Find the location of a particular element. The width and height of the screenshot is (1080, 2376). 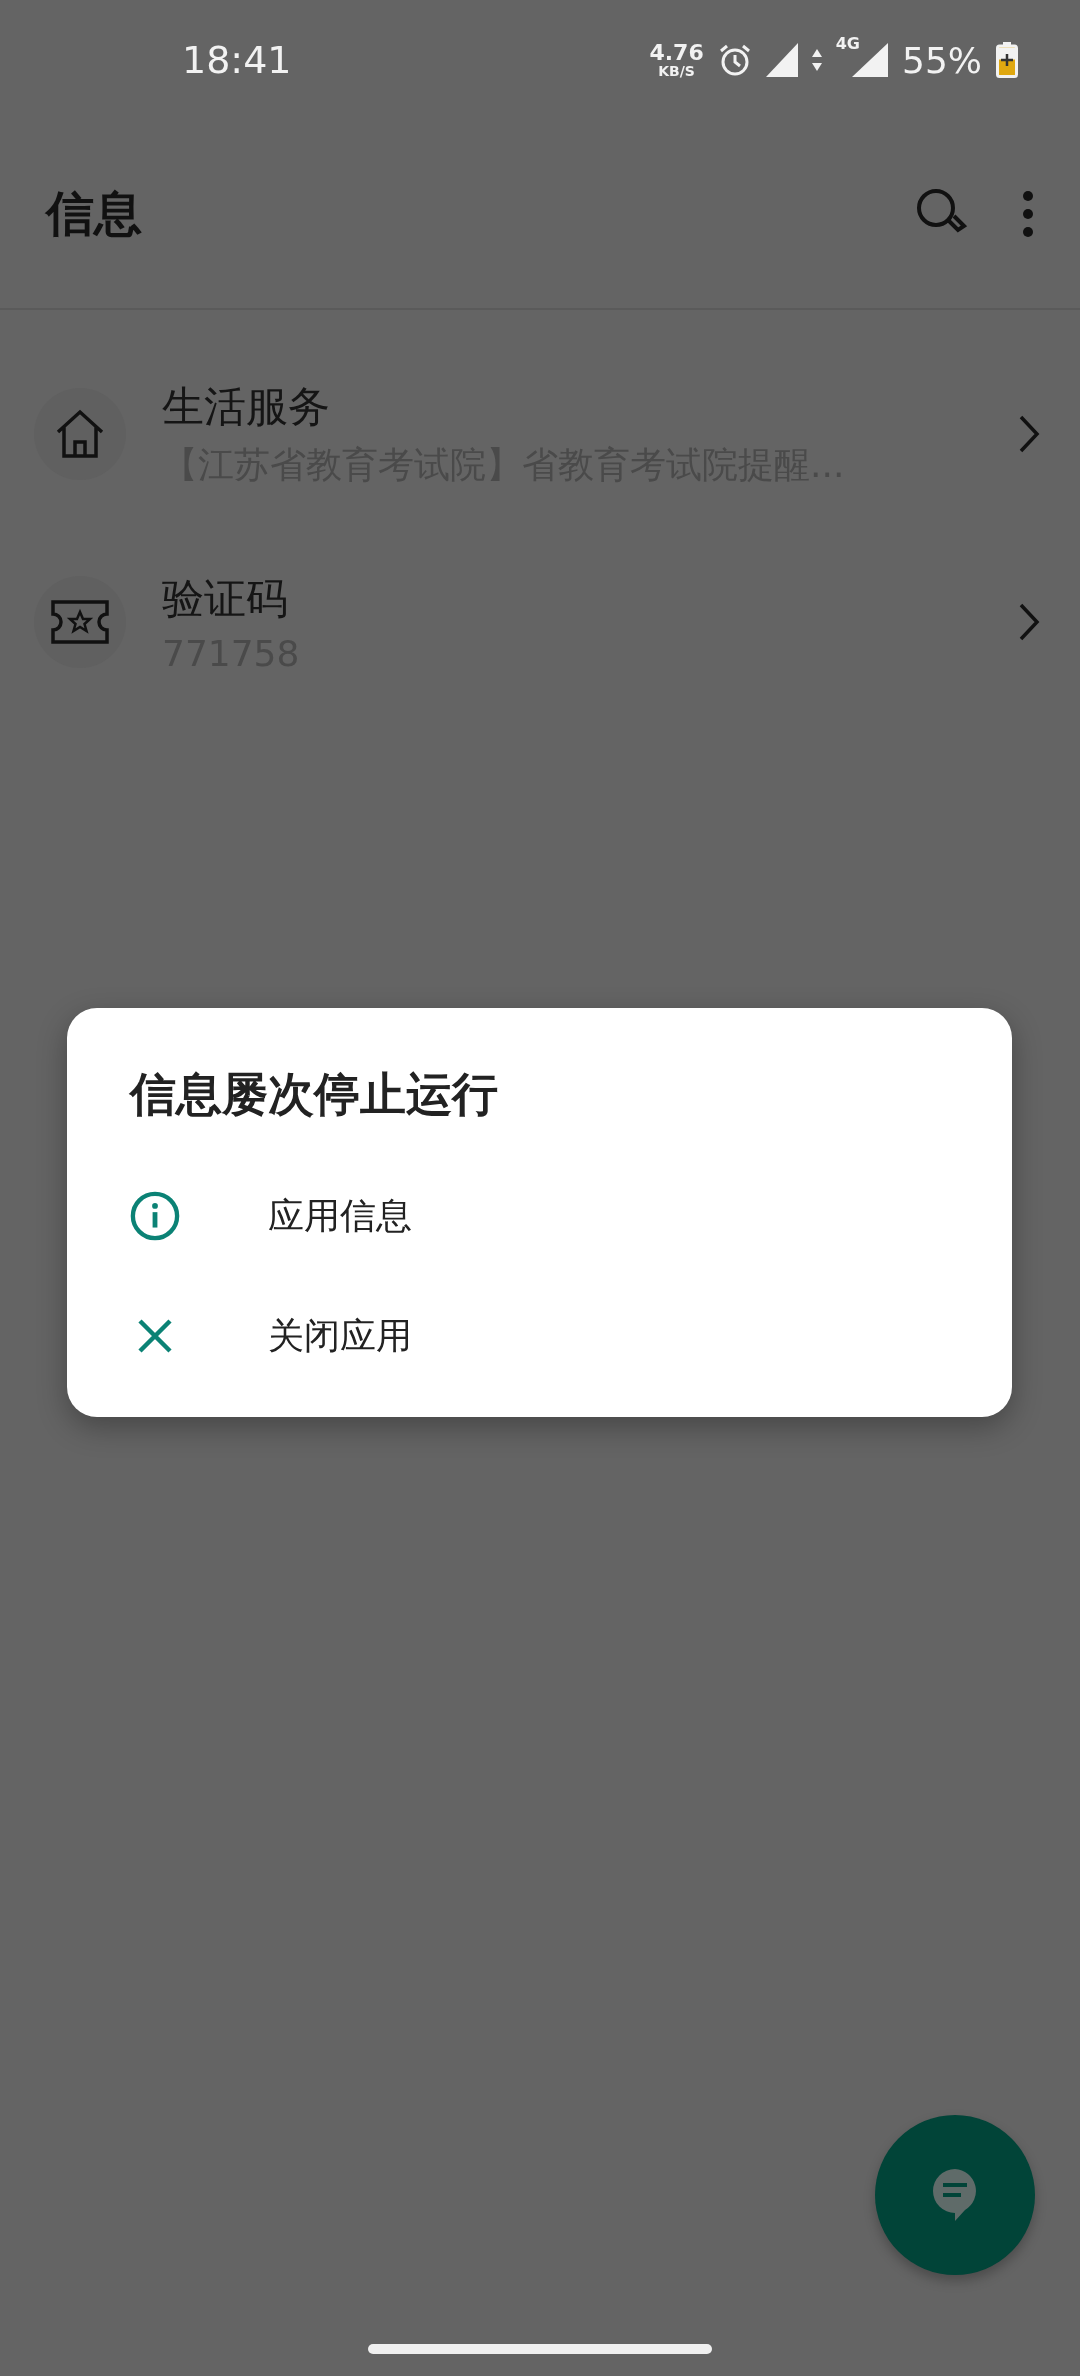

battery-percent: 55% is located at coordinates (942, 60).